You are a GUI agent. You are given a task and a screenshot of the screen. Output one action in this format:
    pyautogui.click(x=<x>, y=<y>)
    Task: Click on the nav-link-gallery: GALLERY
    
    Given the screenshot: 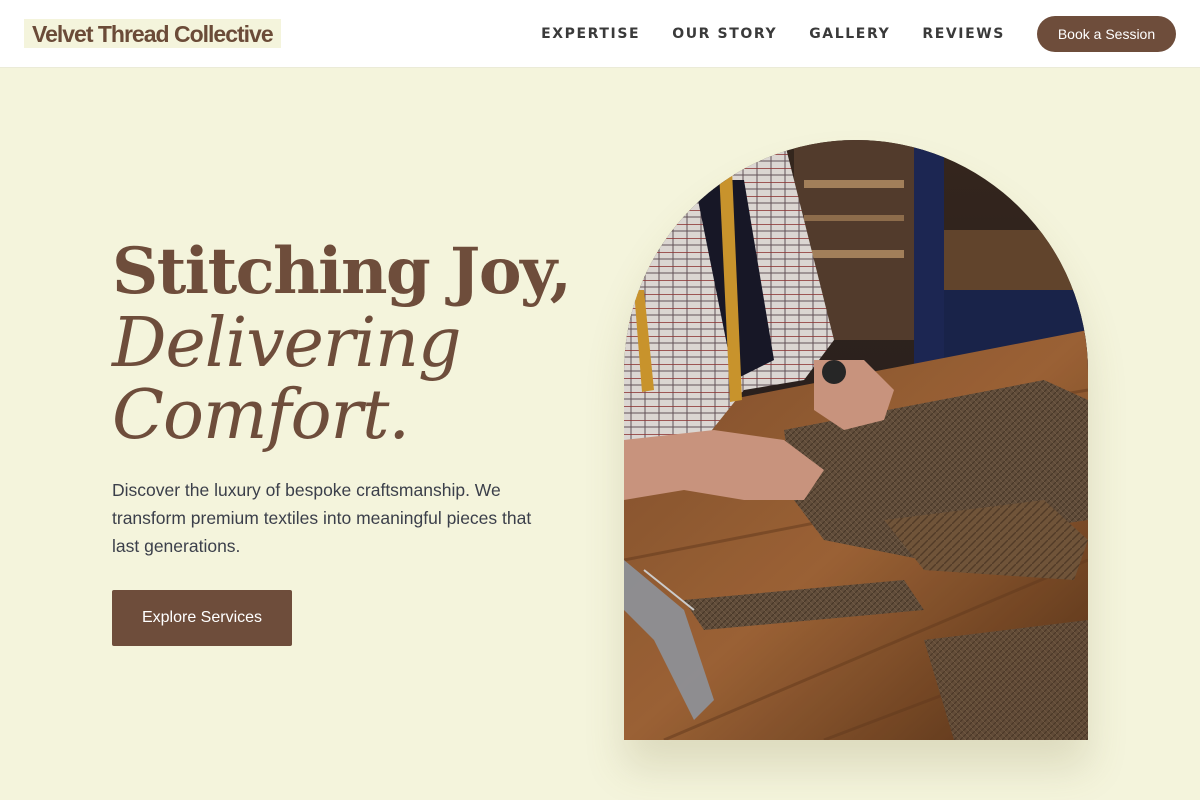 What is the action you would take?
    pyautogui.click(x=849, y=34)
    